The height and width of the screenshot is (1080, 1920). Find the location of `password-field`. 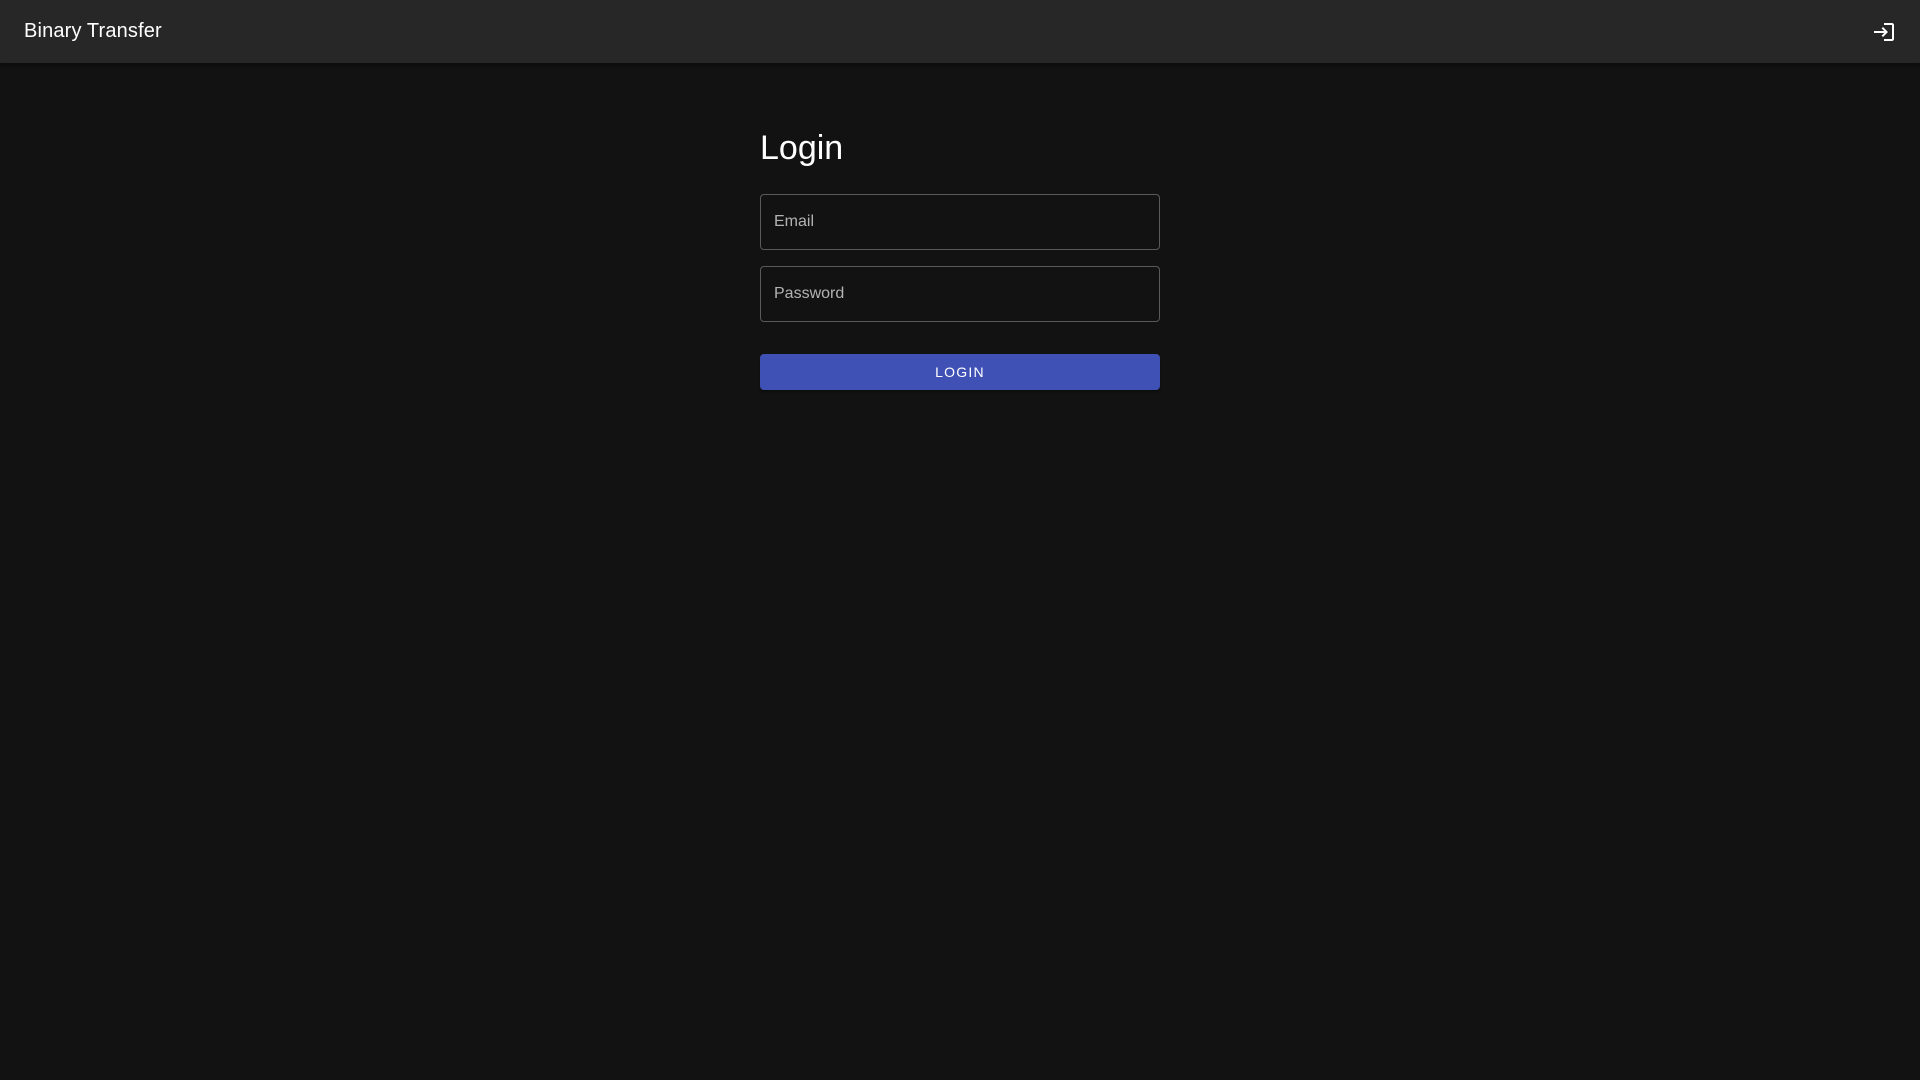

password-field is located at coordinates (960, 294).